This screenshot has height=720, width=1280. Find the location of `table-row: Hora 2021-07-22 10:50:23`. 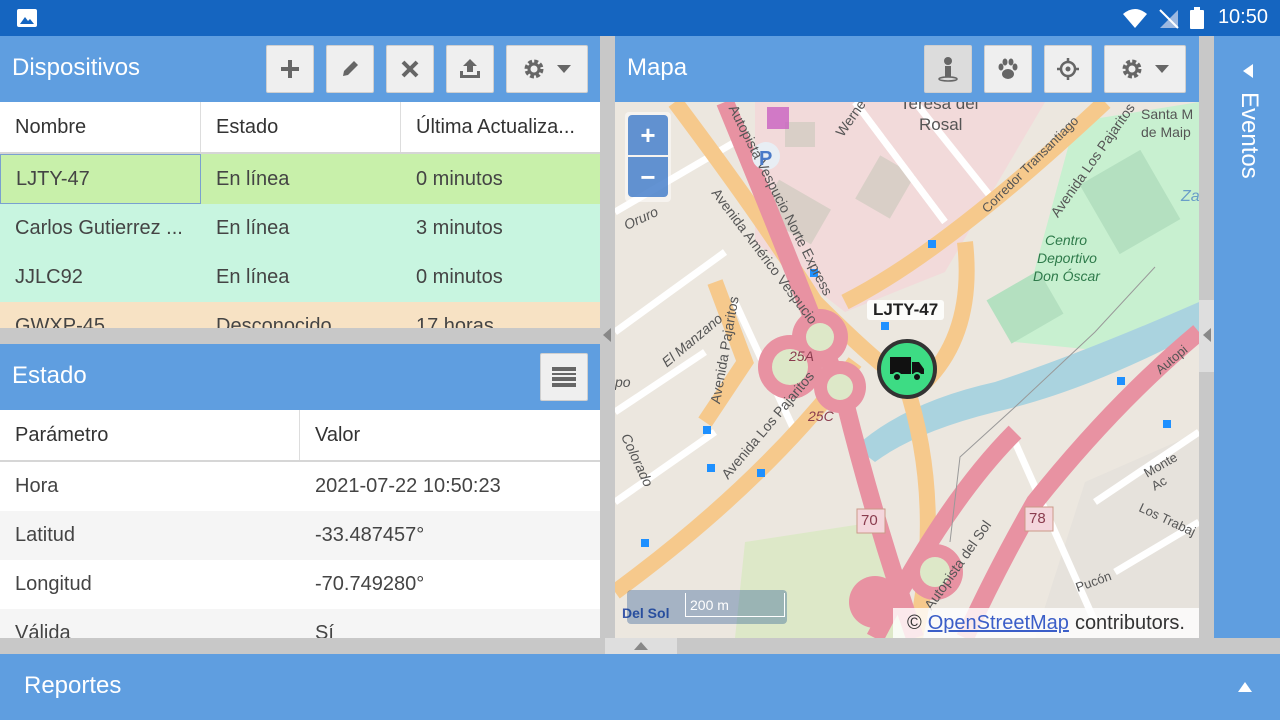

table-row: Hora 2021-07-22 10:50:23 is located at coordinates (300, 486).